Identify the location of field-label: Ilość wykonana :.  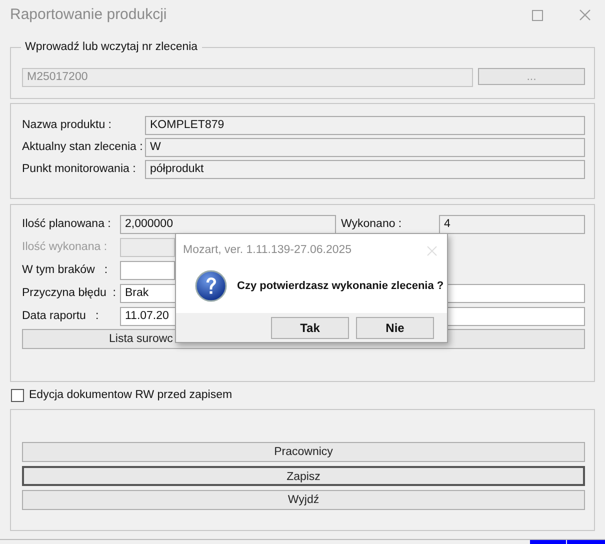
(65, 247).